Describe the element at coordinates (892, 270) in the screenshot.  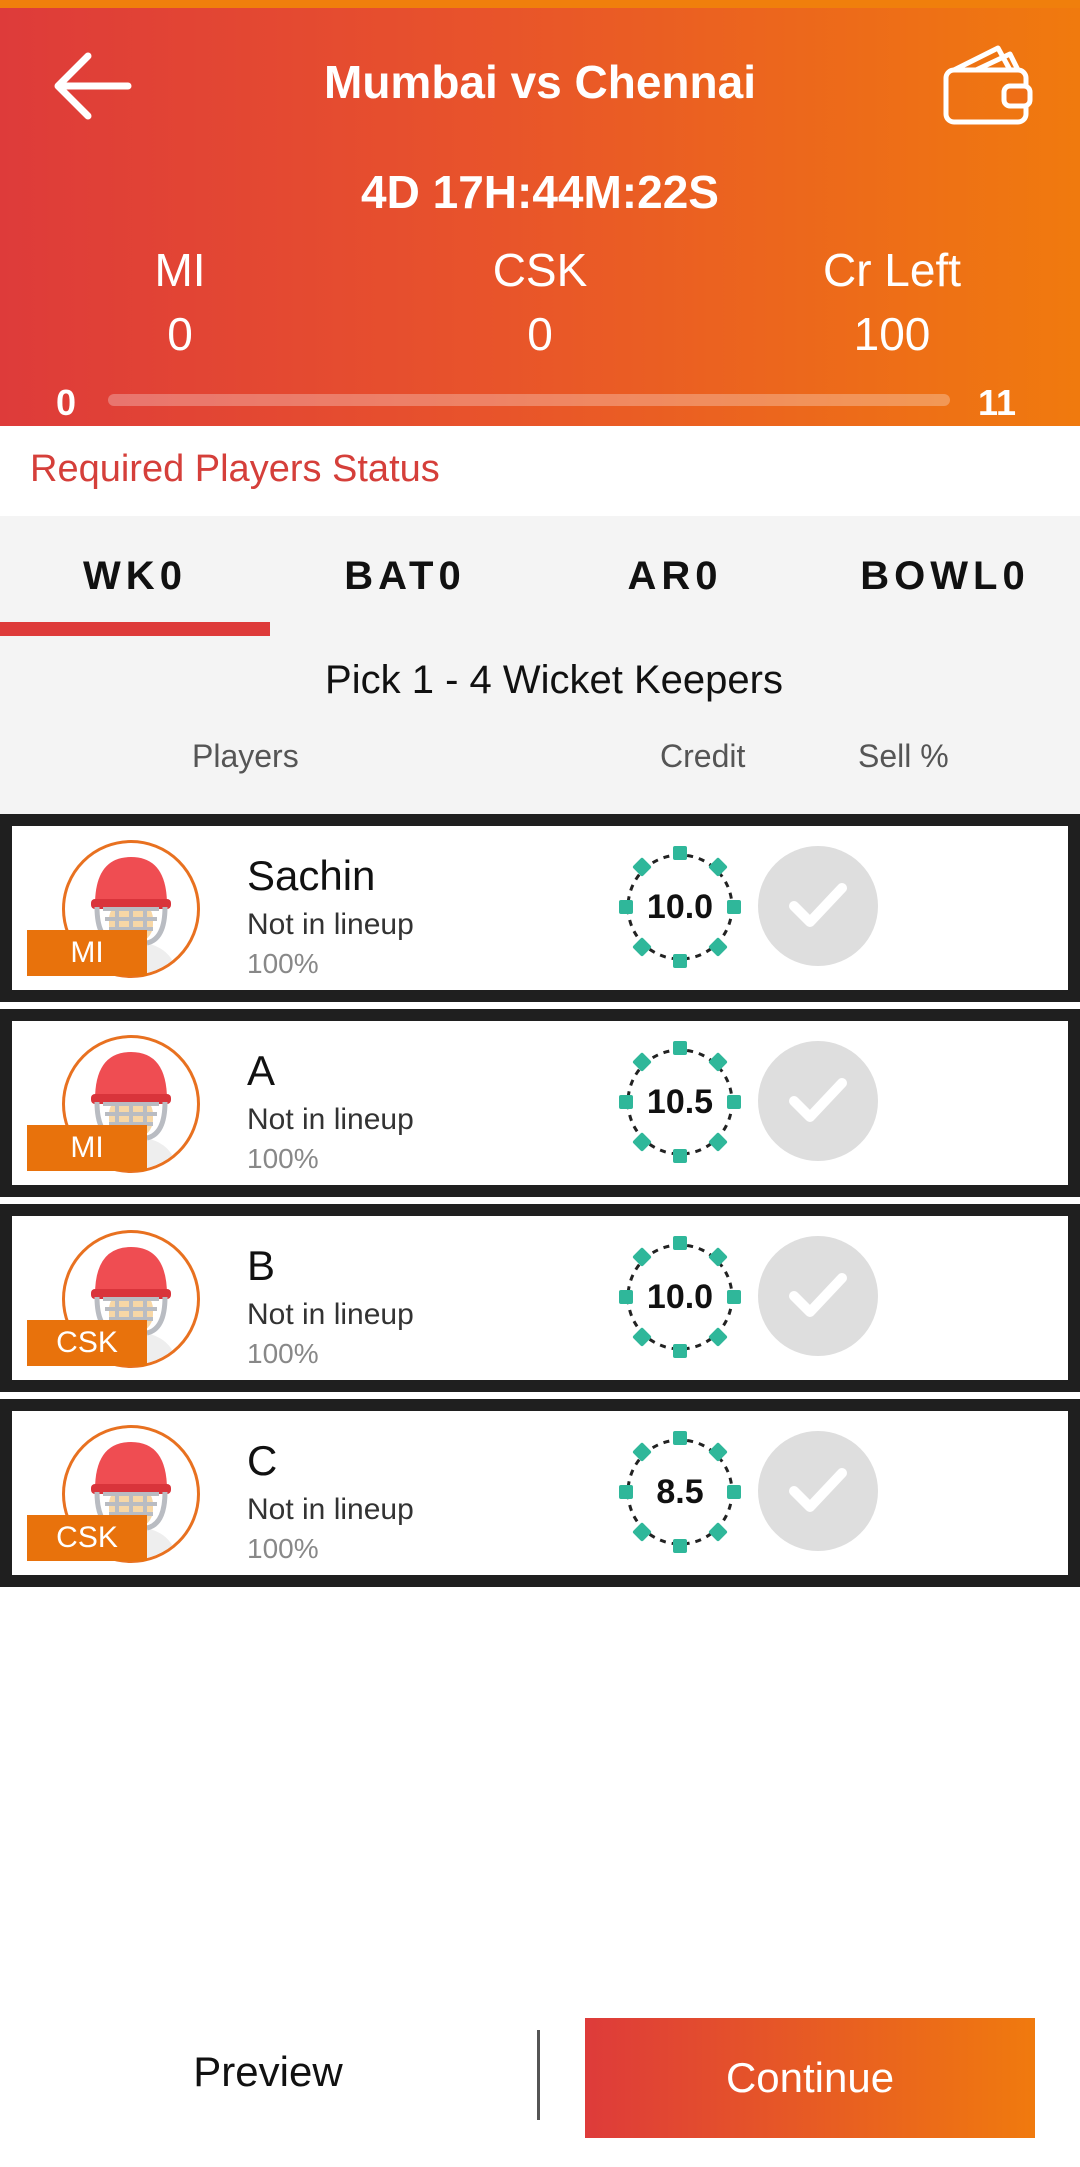
I see `stat-label: Cr Left` at that location.